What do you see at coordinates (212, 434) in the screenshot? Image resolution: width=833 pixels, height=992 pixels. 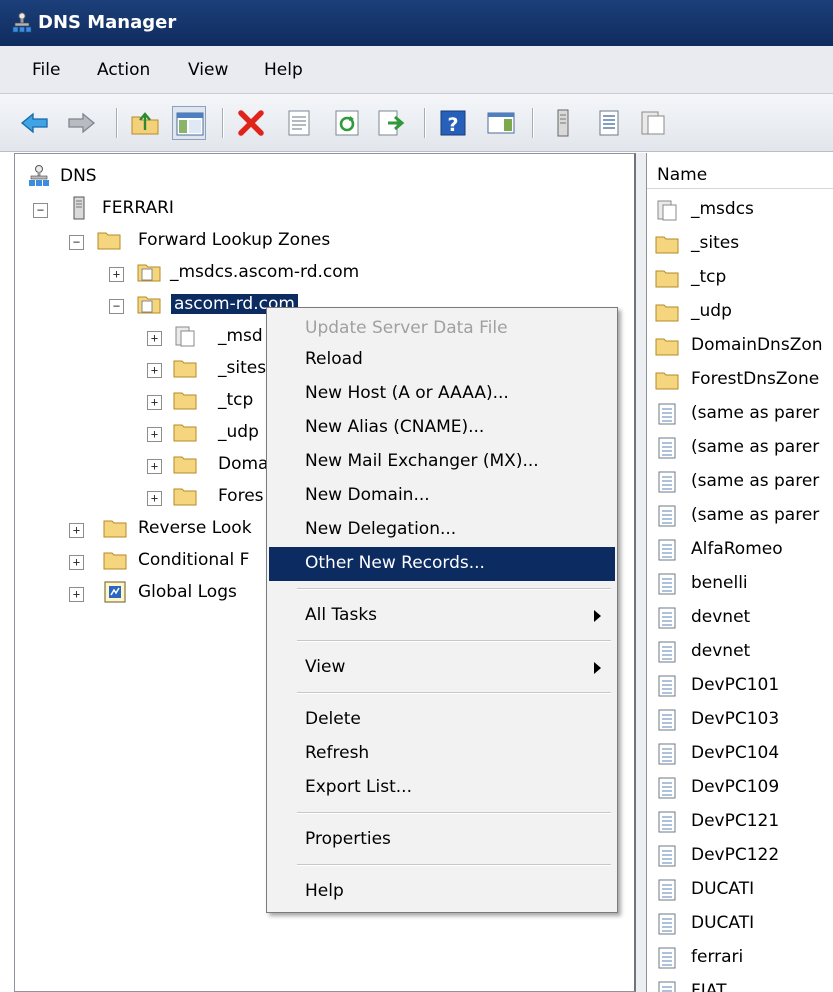 I see `tree-node-child-udp: + _udp` at bounding box center [212, 434].